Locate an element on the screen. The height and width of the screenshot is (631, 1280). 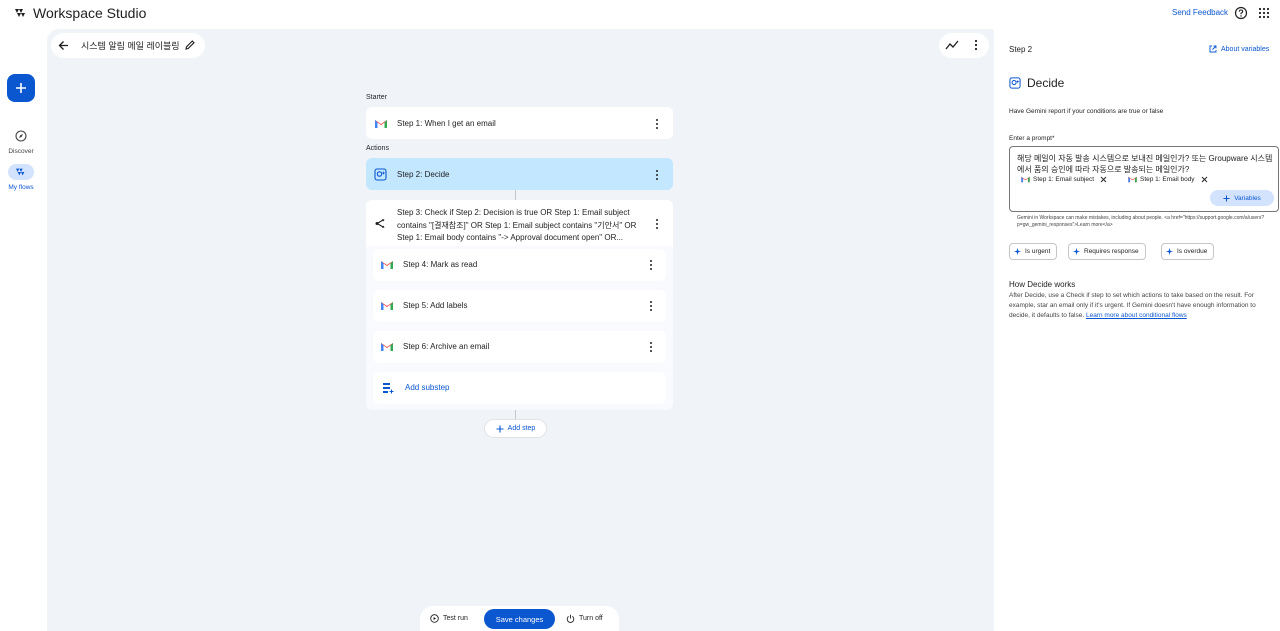
rail-my-flows-label: My flows is located at coordinates (21, 187).